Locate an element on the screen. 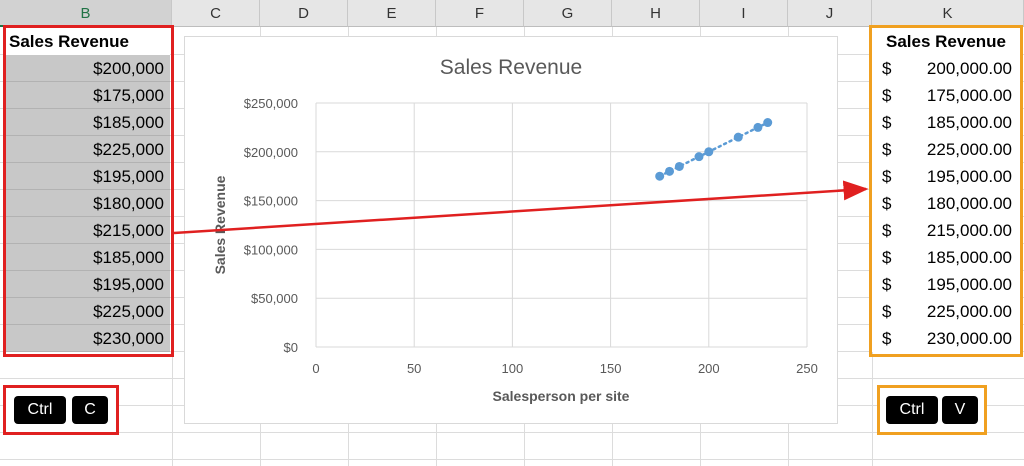  y-tick-label: $250,000 is located at coordinates (271, 103).